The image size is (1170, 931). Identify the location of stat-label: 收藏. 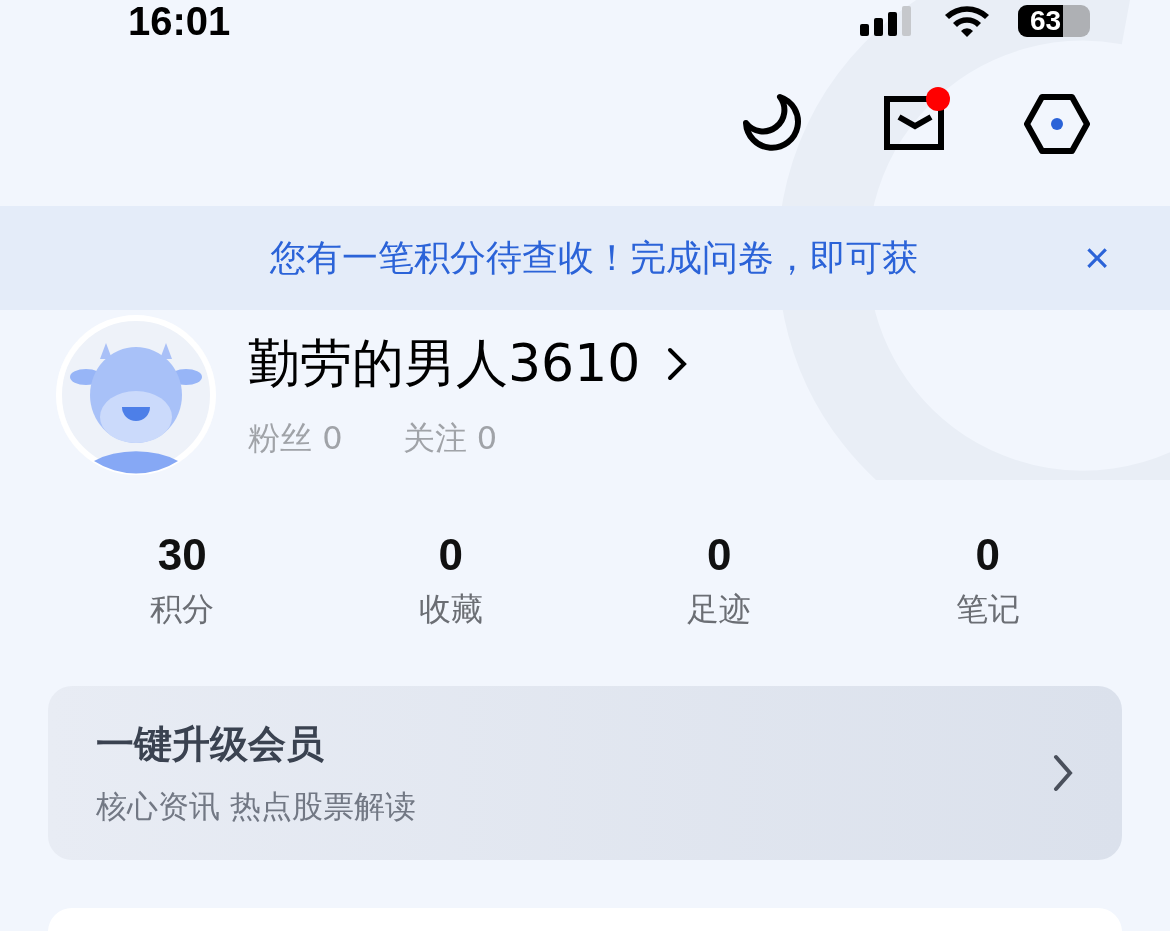
(450, 610).